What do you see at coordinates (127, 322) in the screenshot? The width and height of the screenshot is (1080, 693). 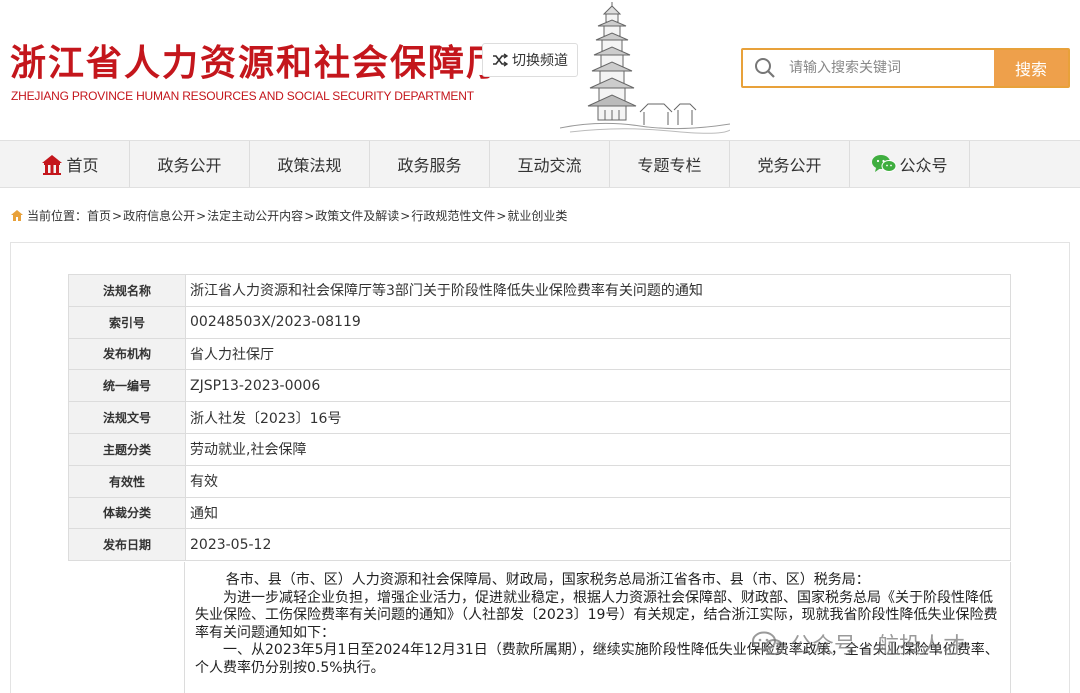 I see `meta-key: 索引号` at bounding box center [127, 322].